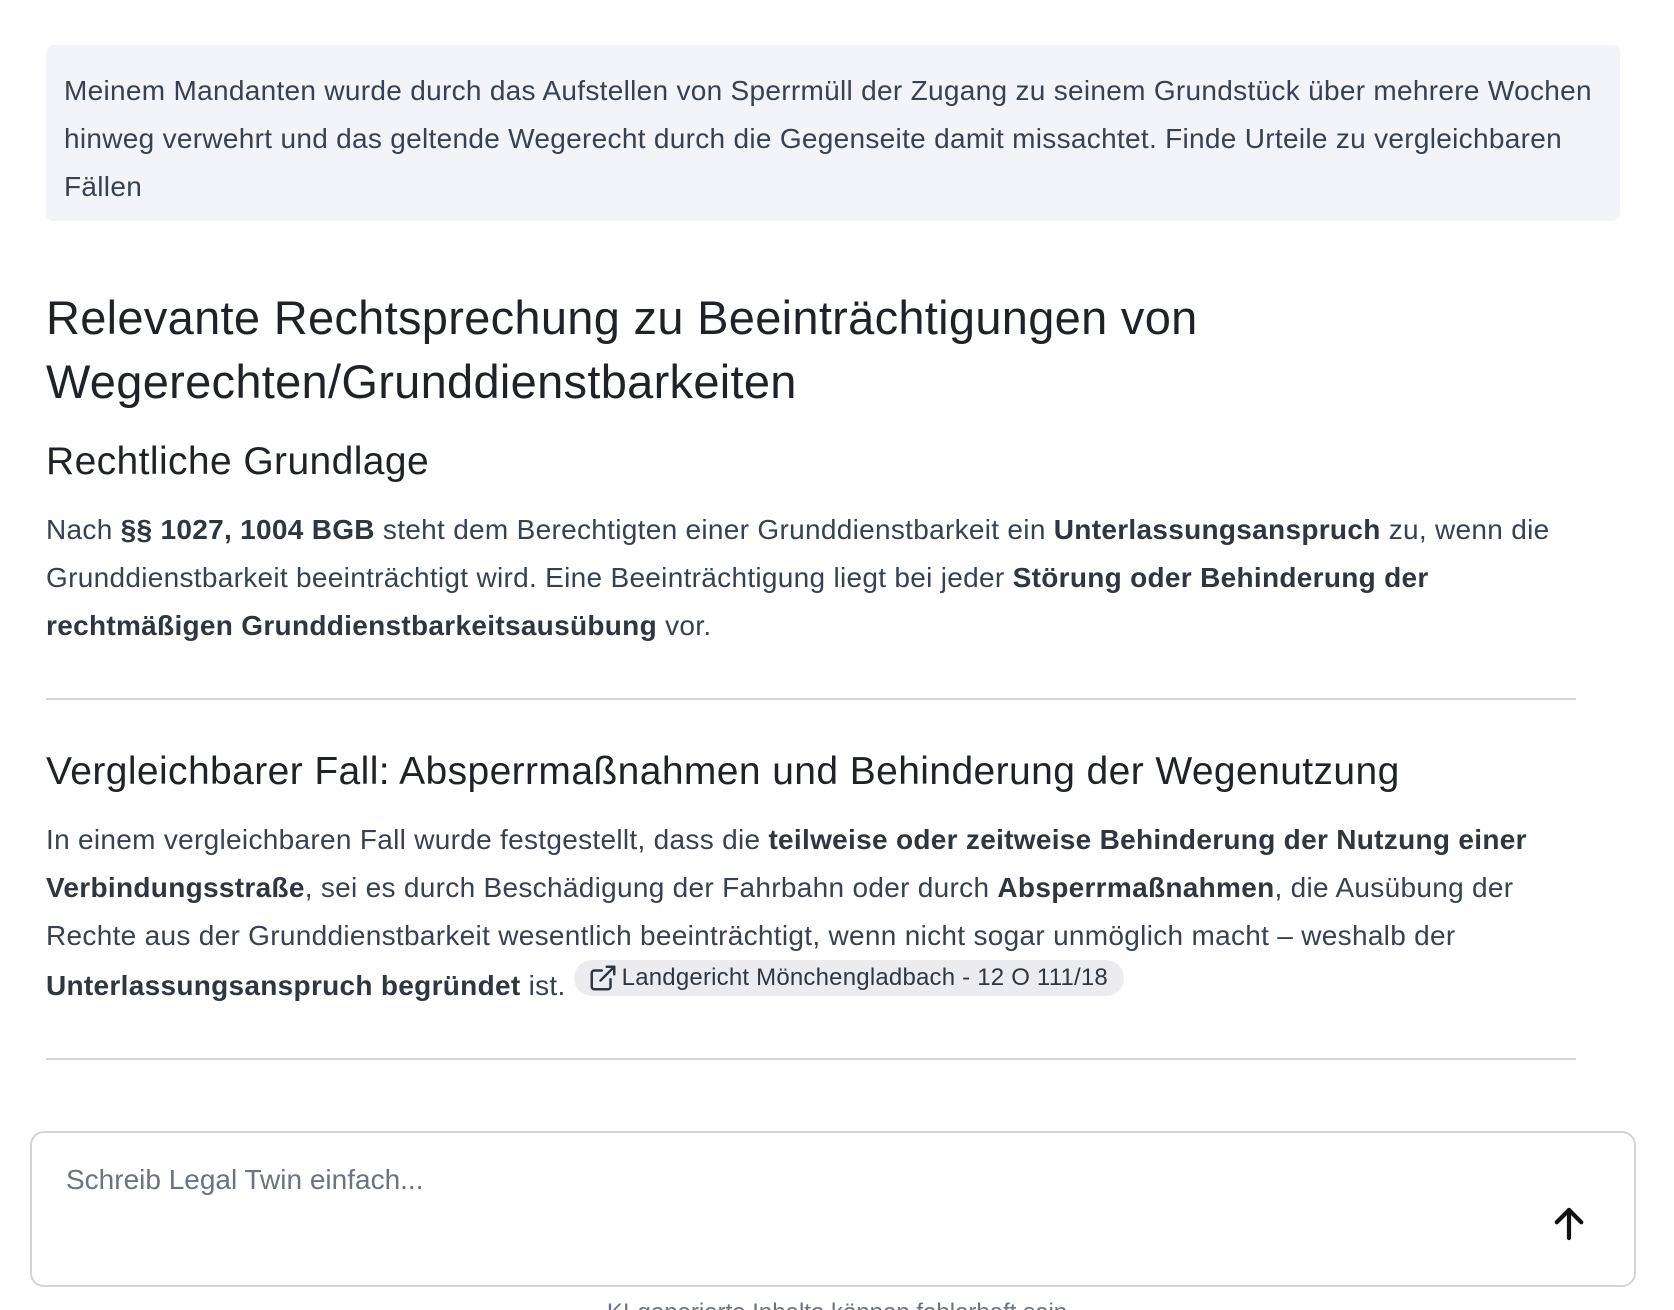  Describe the element at coordinates (684, 625) in the screenshot. I see `paragraph-text: vor.` at that location.